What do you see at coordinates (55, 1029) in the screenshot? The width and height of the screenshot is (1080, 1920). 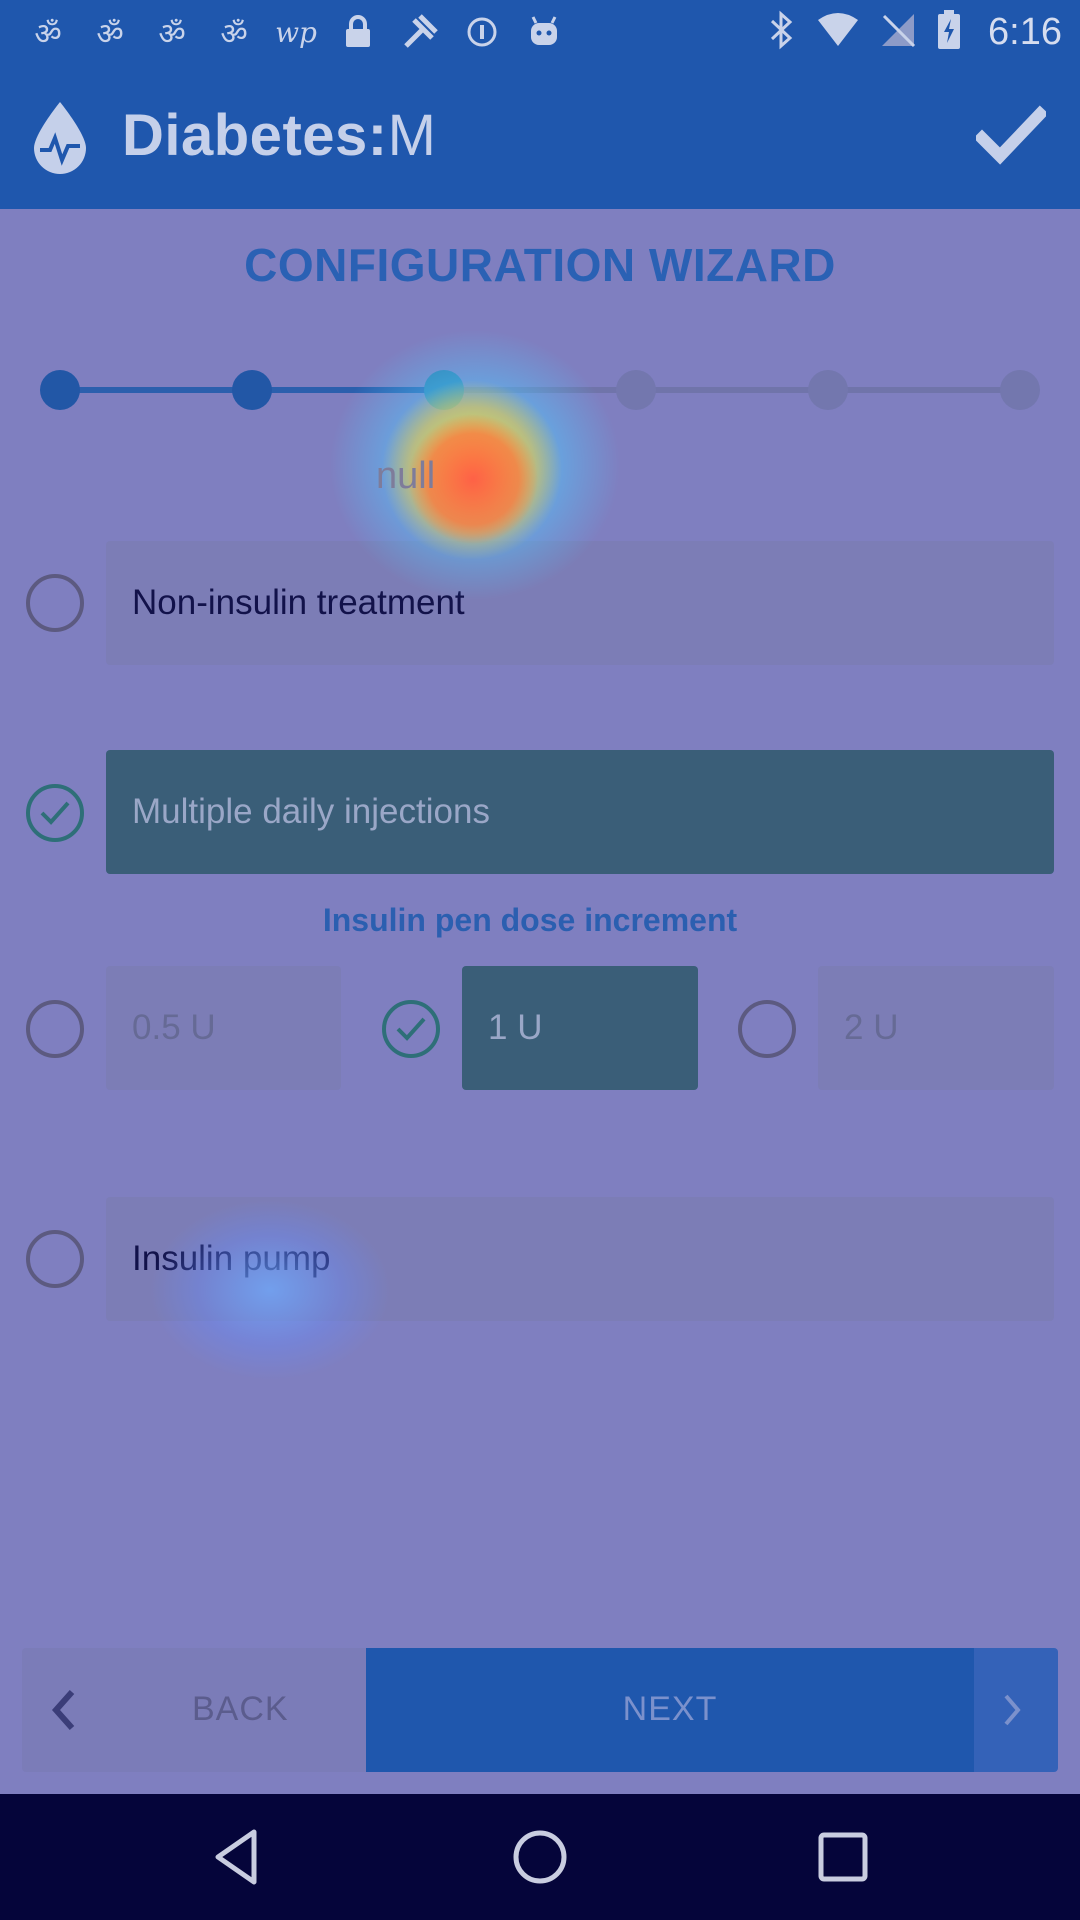 I see `increment-0-5-radio` at bounding box center [55, 1029].